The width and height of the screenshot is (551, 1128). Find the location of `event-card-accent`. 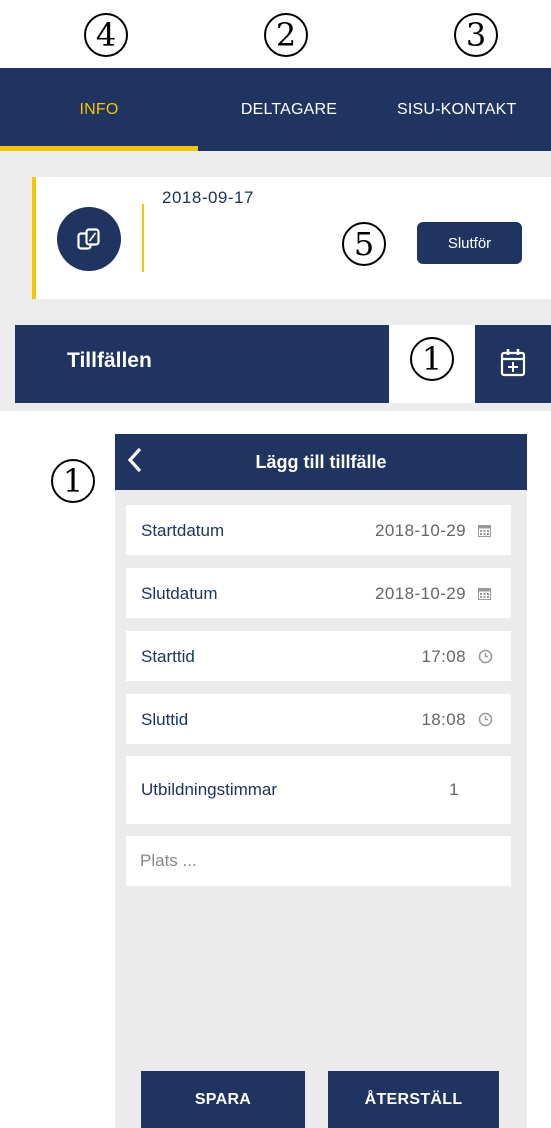

event-card-accent is located at coordinates (34, 238).